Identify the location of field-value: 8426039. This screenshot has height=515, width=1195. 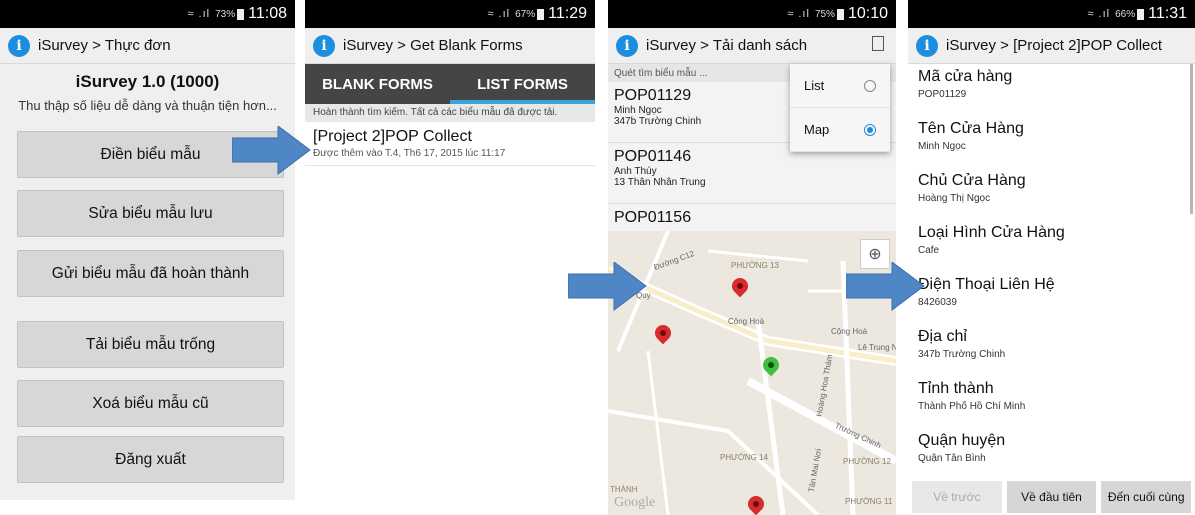
(937, 302).